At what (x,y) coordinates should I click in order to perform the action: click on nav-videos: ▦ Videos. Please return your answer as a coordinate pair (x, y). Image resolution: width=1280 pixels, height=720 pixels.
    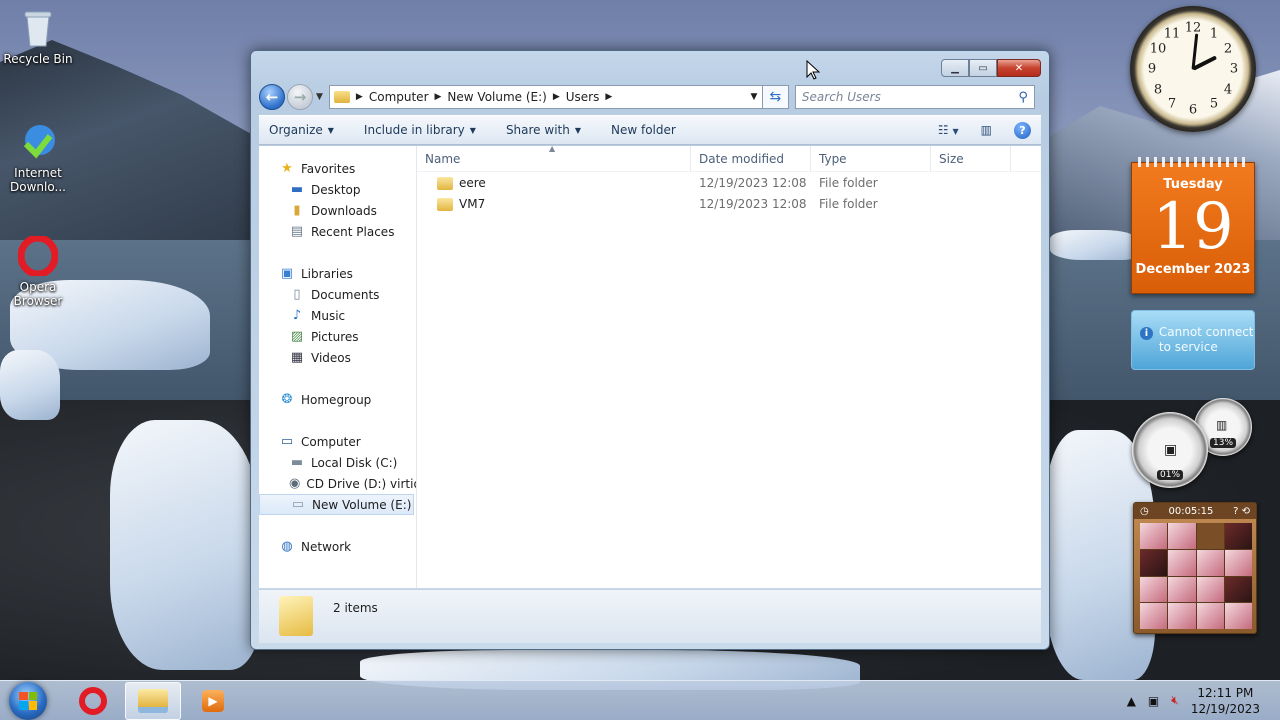
    Looking at the image, I should click on (337, 357).